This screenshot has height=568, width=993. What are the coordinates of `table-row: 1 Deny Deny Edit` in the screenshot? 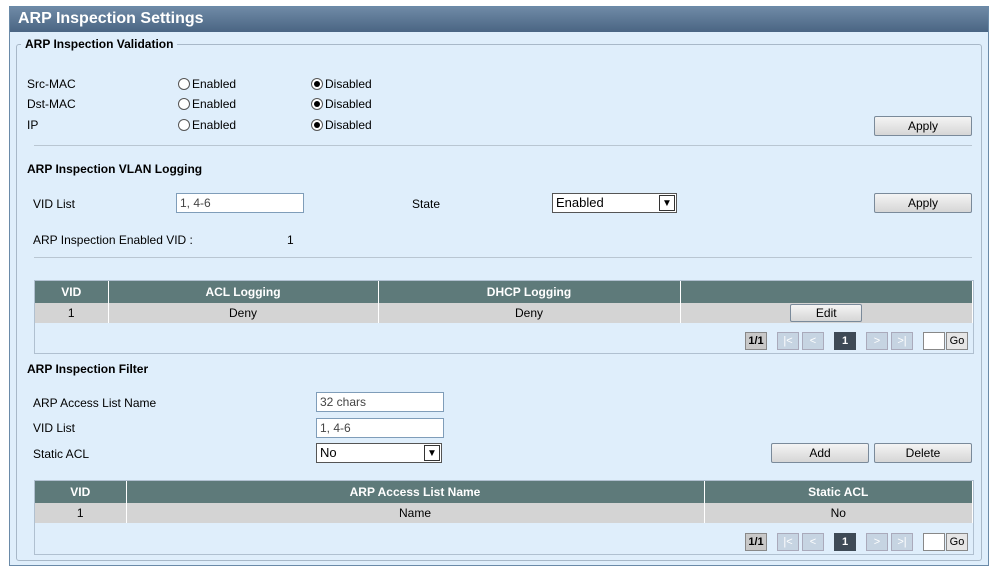 It's located at (504, 313).